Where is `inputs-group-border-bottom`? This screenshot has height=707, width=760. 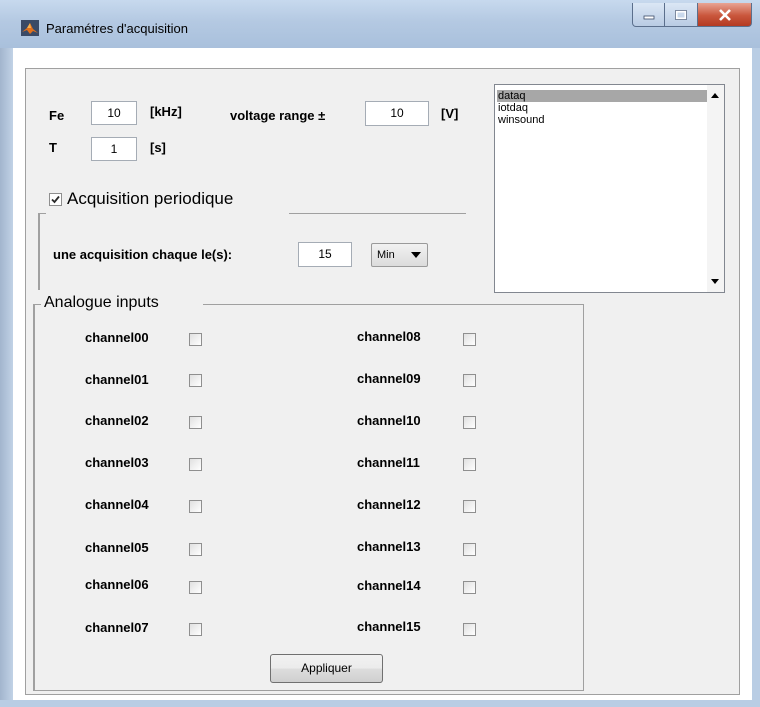
inputs-group-border-bottom is located at coordinates (308, 690).